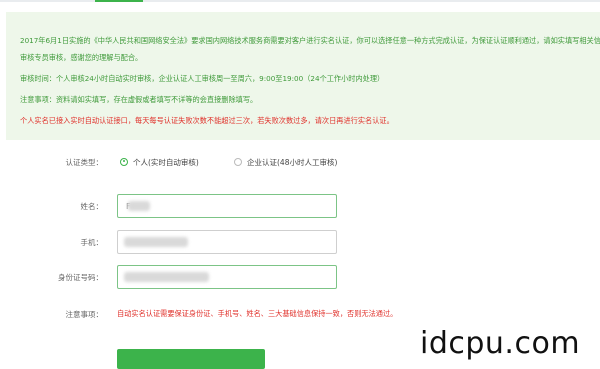 The image size is (600, 369). What do you see at coordinates (139, 206) in the screenshot?
I see `name-redaction` at bounding box center [139, 206].